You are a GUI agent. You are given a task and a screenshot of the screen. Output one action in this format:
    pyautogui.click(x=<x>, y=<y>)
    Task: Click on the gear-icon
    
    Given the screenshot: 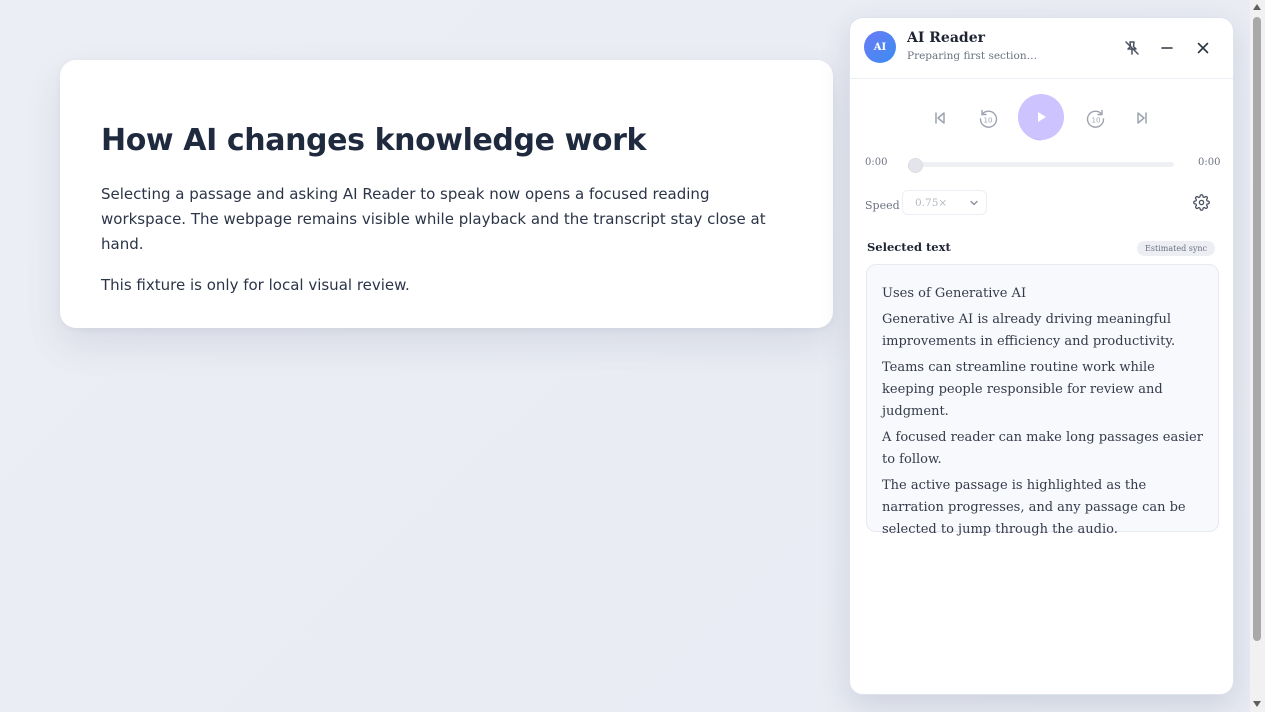 What is the action you would take?
    pyautogui.click(x=1201, y=202)
    